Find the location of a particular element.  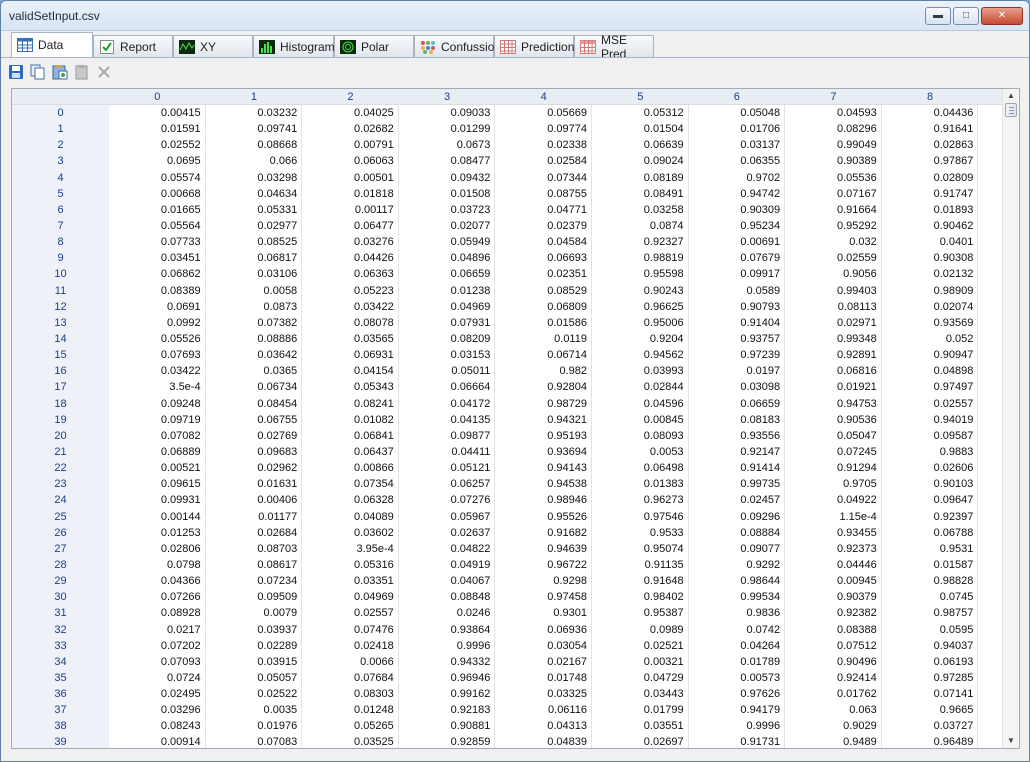

table-cell: 0.94019 is located at coordinates (930, 419).